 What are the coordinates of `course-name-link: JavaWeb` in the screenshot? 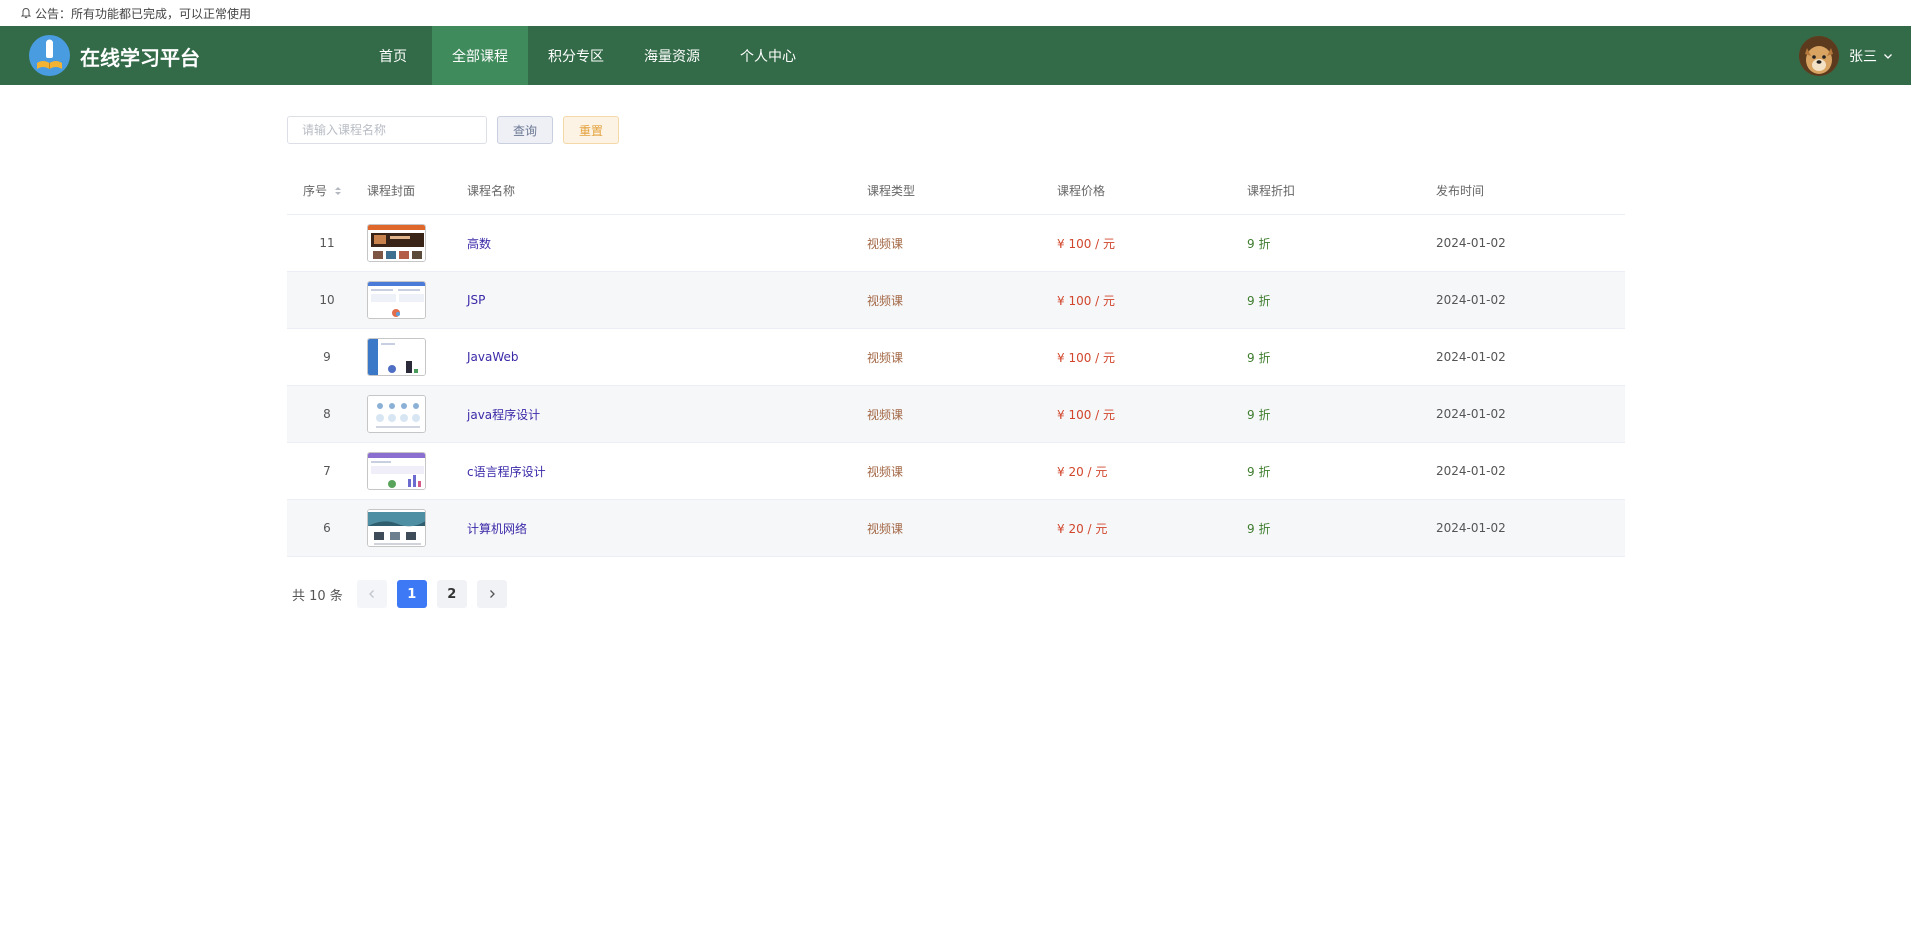 It's located at (667, 357).